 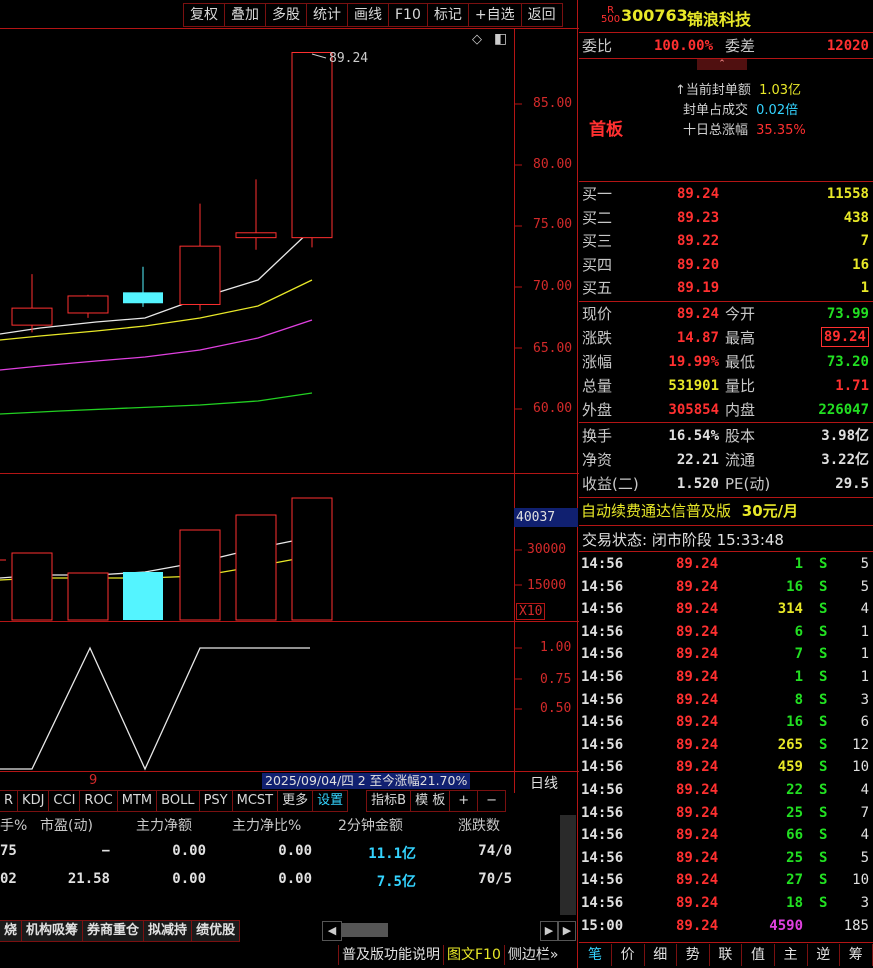 What do you see at coordinates (741, 110) in the screenshot?
I see `limit-line-2: 封单占成交 0.02倍` at bounding box center [741, 110].